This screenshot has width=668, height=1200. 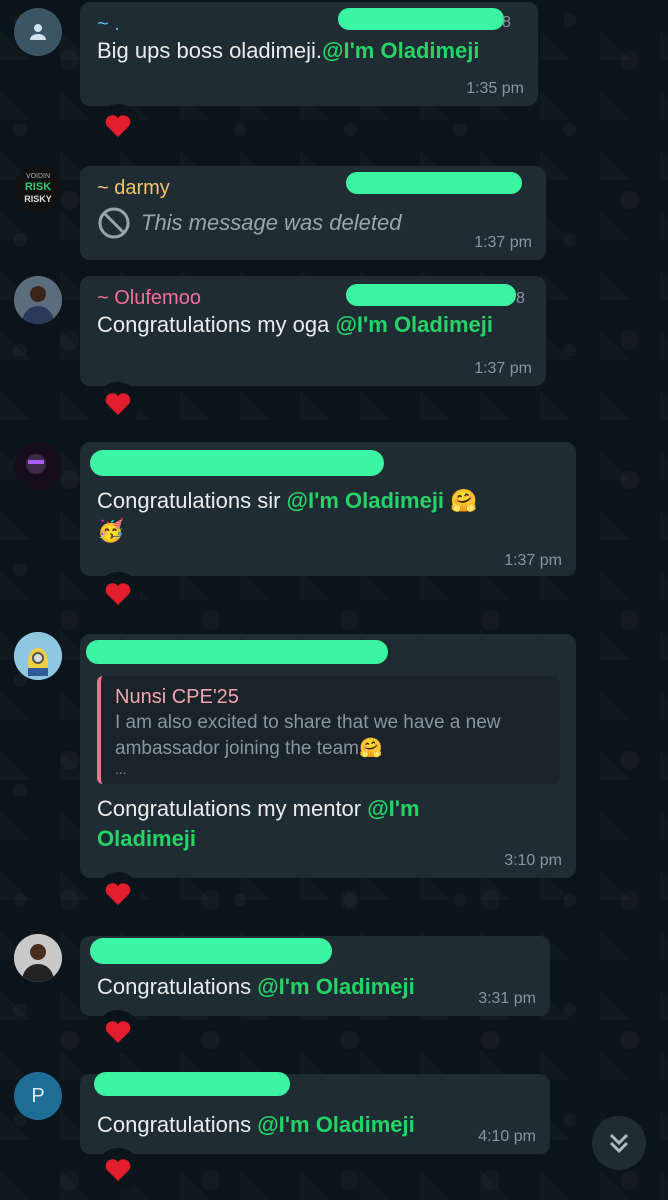 I want to click on avatar-text: RISKY, so click(x=38, y=199).